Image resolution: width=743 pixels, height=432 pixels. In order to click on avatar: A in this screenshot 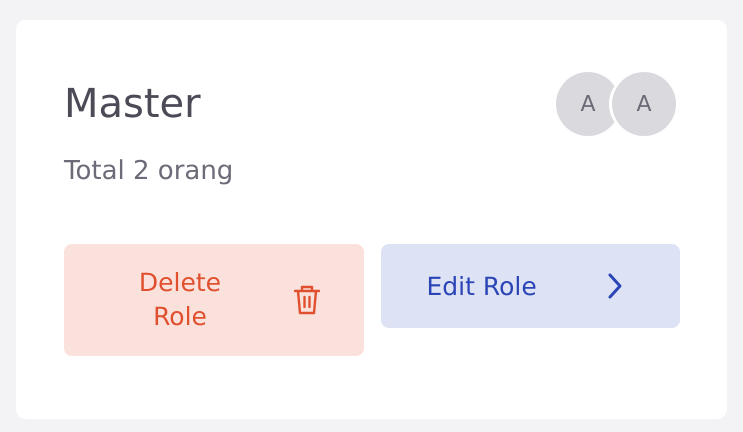, I will do `click(644, 104)`.